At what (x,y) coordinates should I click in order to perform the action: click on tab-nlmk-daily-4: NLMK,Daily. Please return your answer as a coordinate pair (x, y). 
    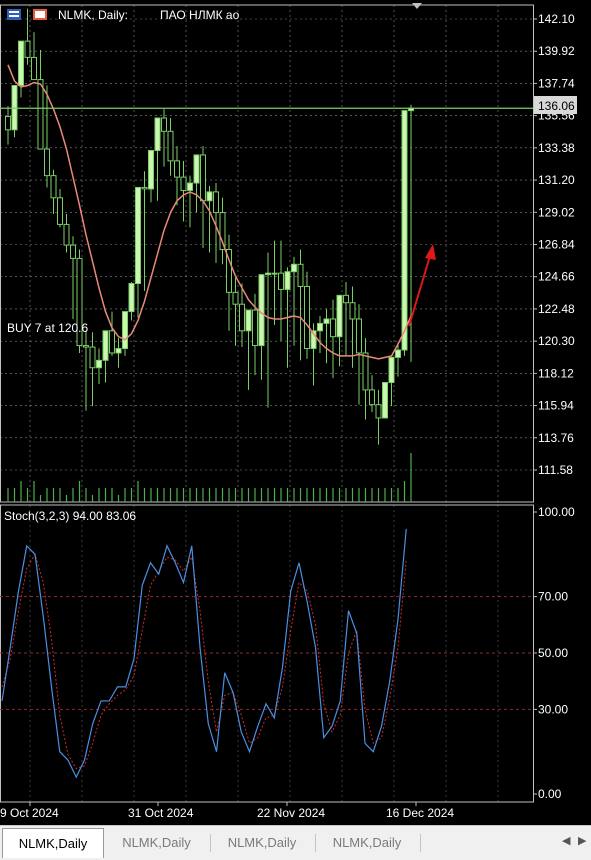
    Looking at the image, I should click on (367, 843).